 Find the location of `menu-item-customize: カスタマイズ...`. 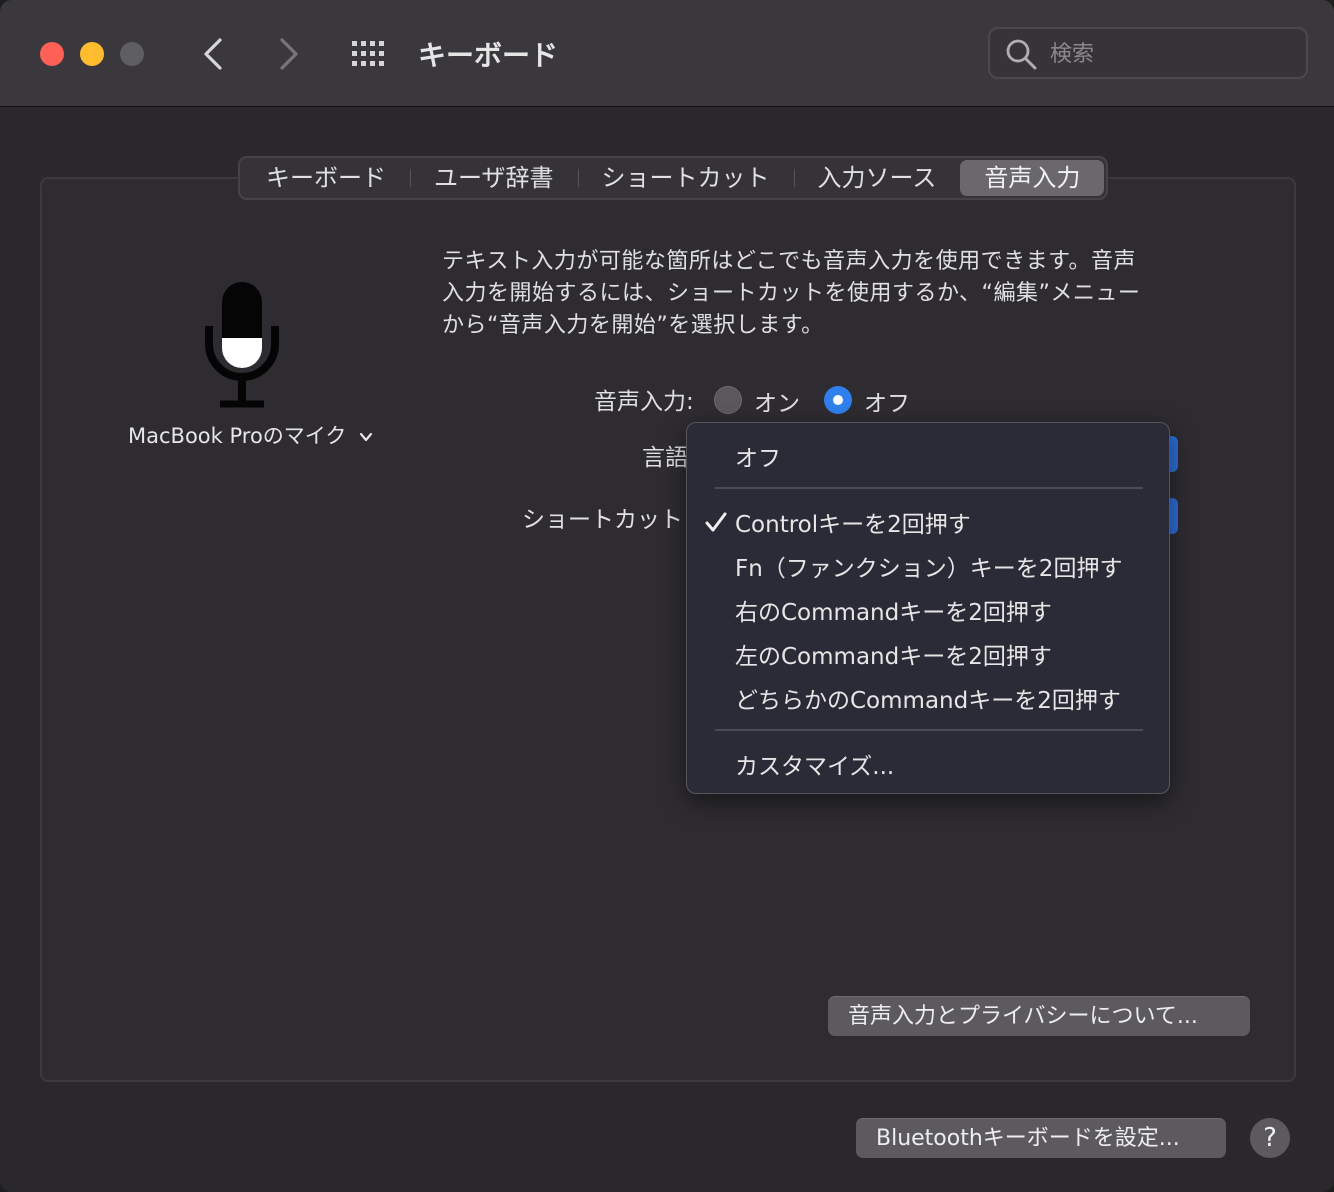

menu-item-customize: カスタマイズ... is located at coordinates (814, 764).